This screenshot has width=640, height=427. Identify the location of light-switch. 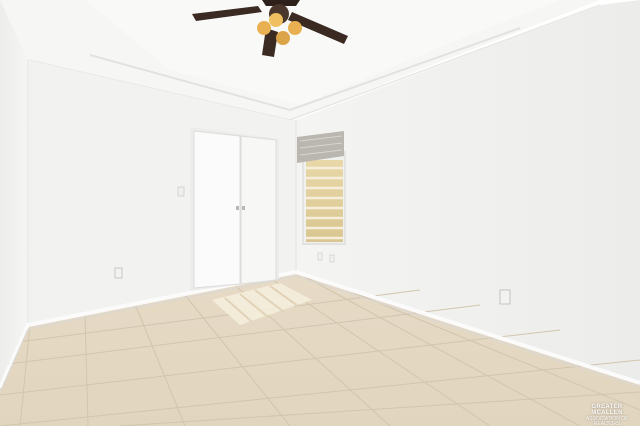
(181, 191).